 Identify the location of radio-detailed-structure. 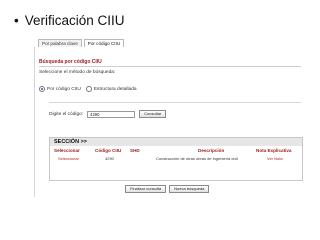
(88, 89).